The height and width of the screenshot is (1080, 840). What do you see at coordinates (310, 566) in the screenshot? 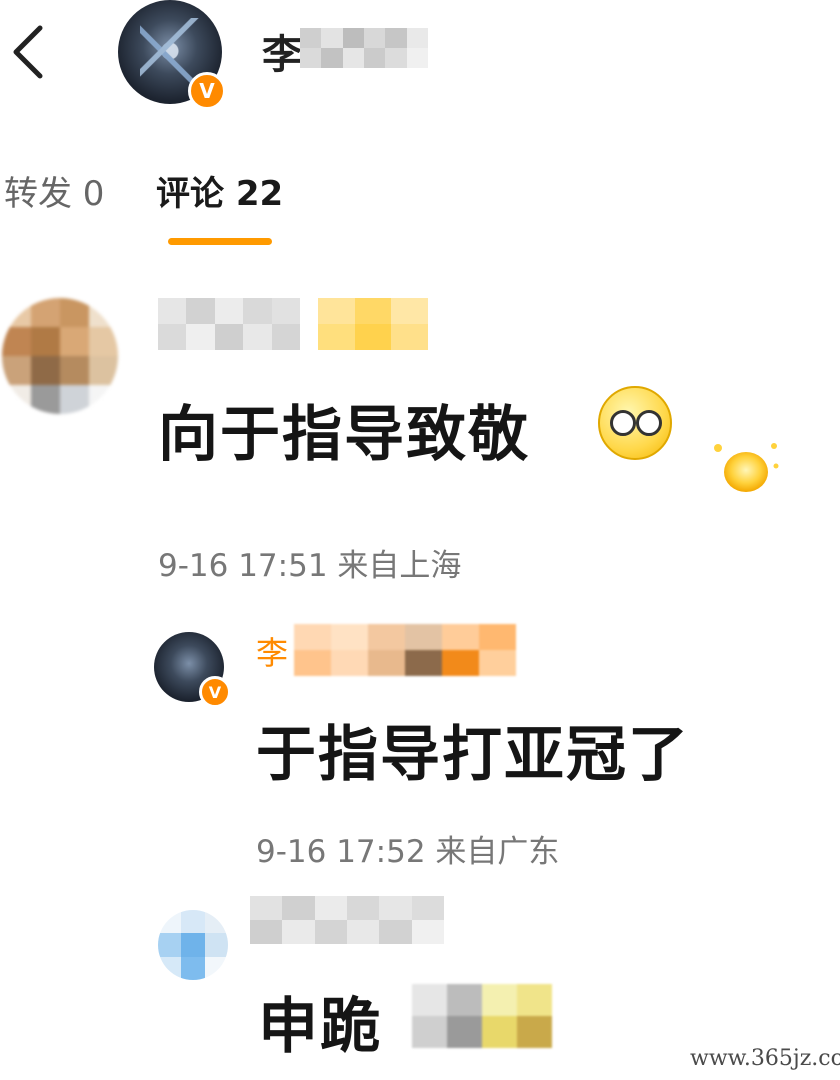
I see `comment-timestamp-location: 9-16 17:51 来自上海` at bounding box center [310, 566].